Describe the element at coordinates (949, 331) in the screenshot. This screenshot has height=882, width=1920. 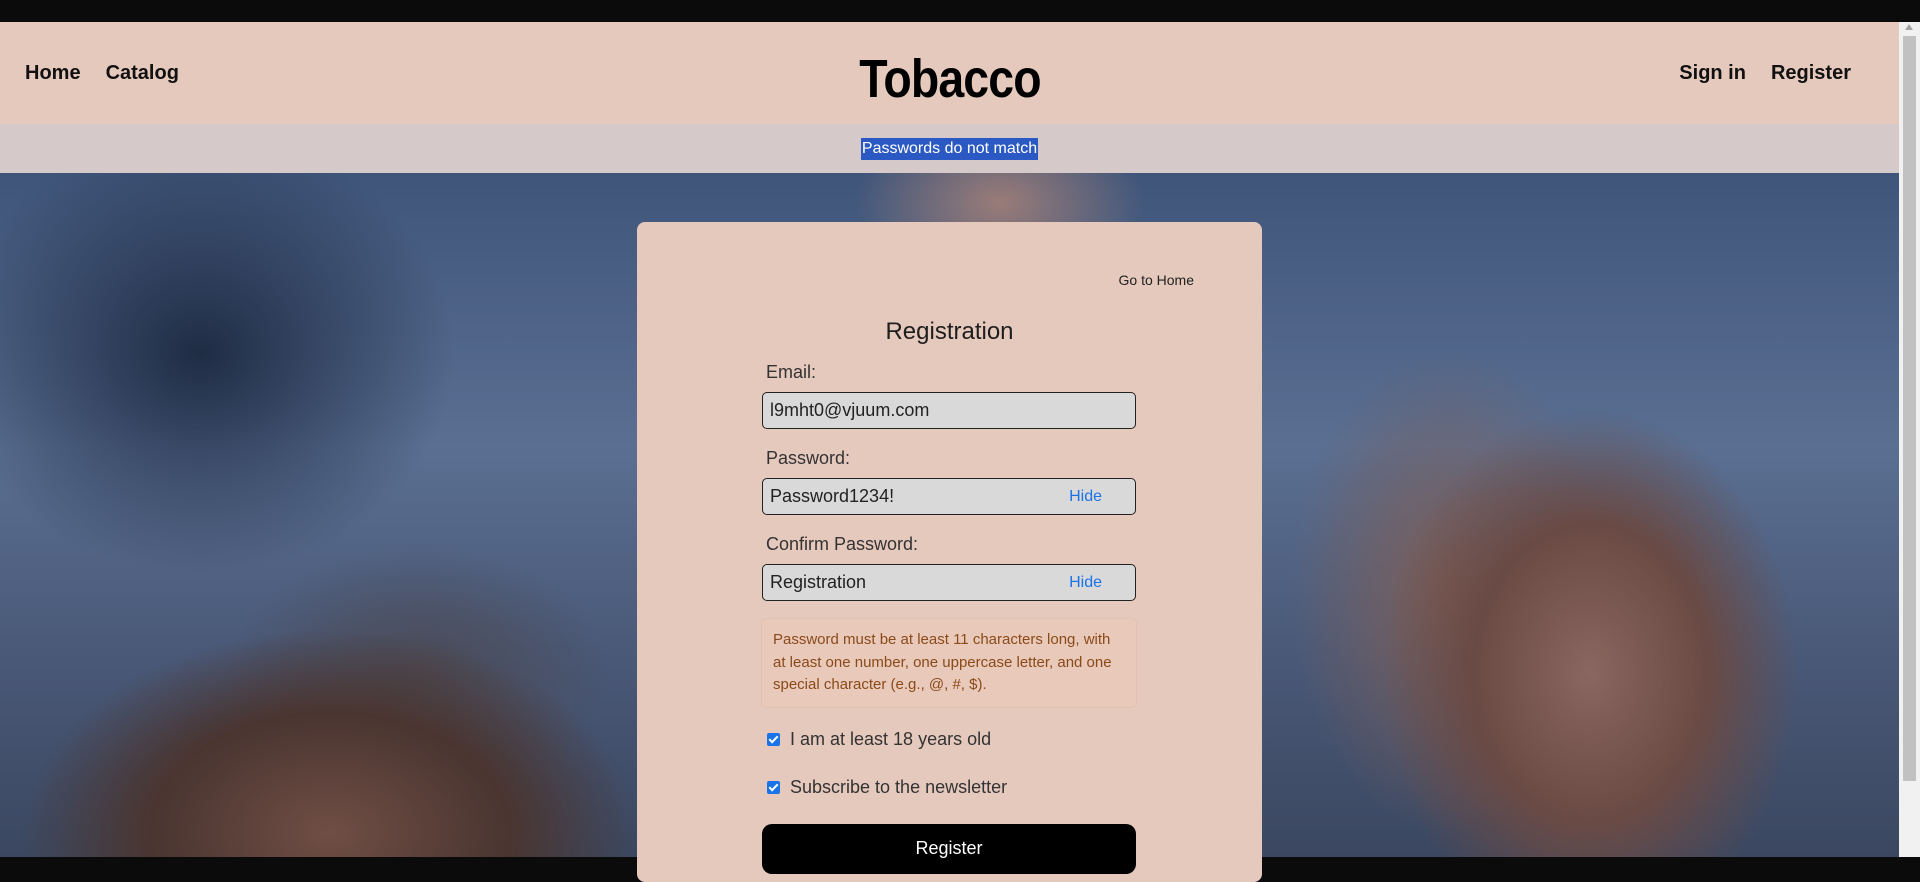
I see `form-title: Registration` at that location.